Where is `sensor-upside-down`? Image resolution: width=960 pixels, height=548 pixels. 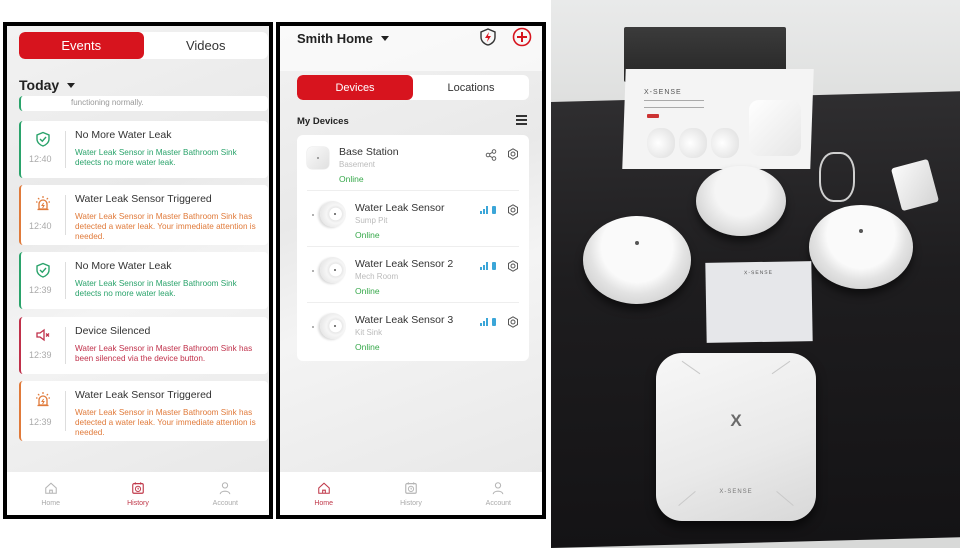
sensor-upside-down is located at coordinates (741, 201).